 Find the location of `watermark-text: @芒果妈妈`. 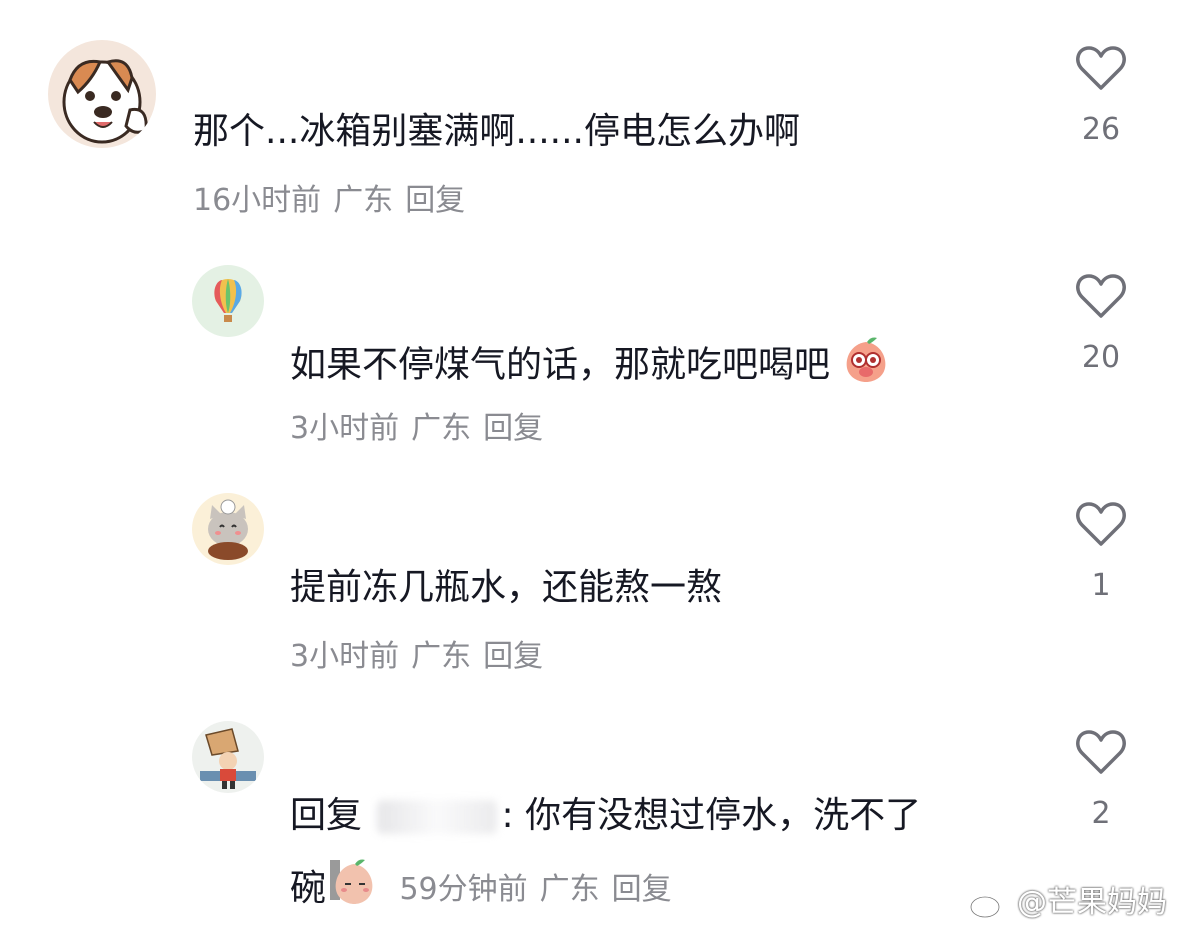

watermark-text: @芒果妈妈 is located at coordinates (1092, 902).